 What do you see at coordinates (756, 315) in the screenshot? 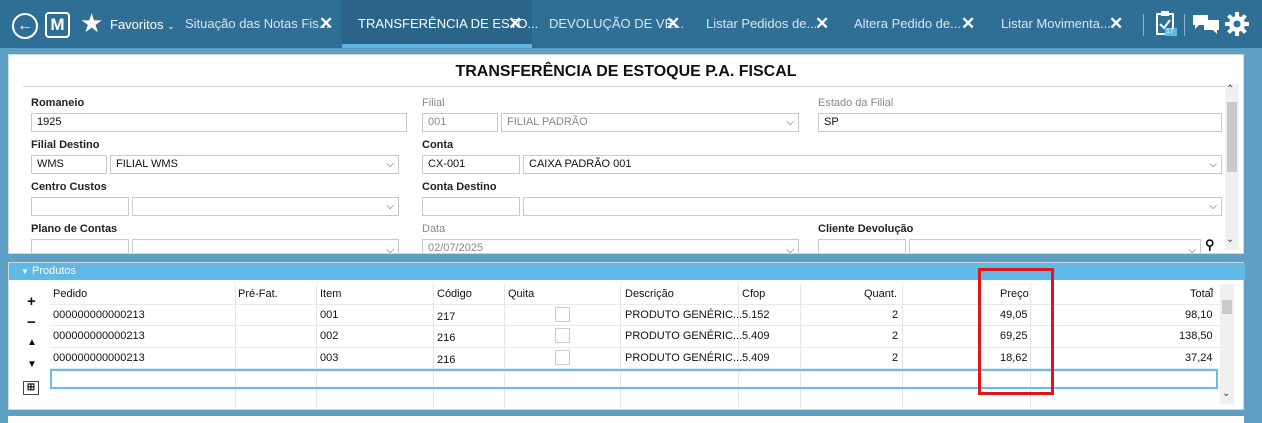
I see `cell-cfop: 5.152` at bounding box center [756, 315].